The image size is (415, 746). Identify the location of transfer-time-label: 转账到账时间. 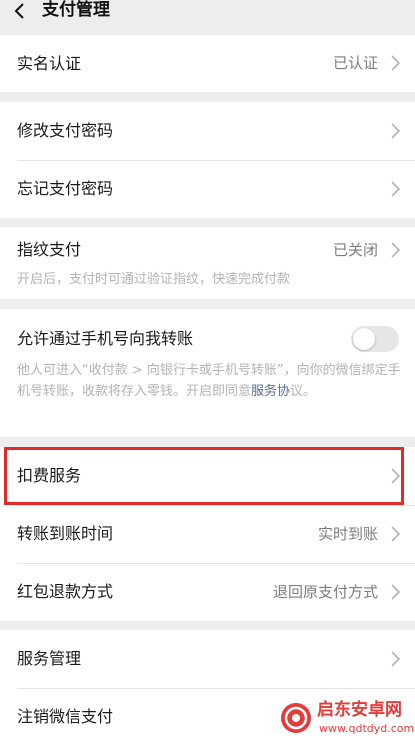
(65, 533).